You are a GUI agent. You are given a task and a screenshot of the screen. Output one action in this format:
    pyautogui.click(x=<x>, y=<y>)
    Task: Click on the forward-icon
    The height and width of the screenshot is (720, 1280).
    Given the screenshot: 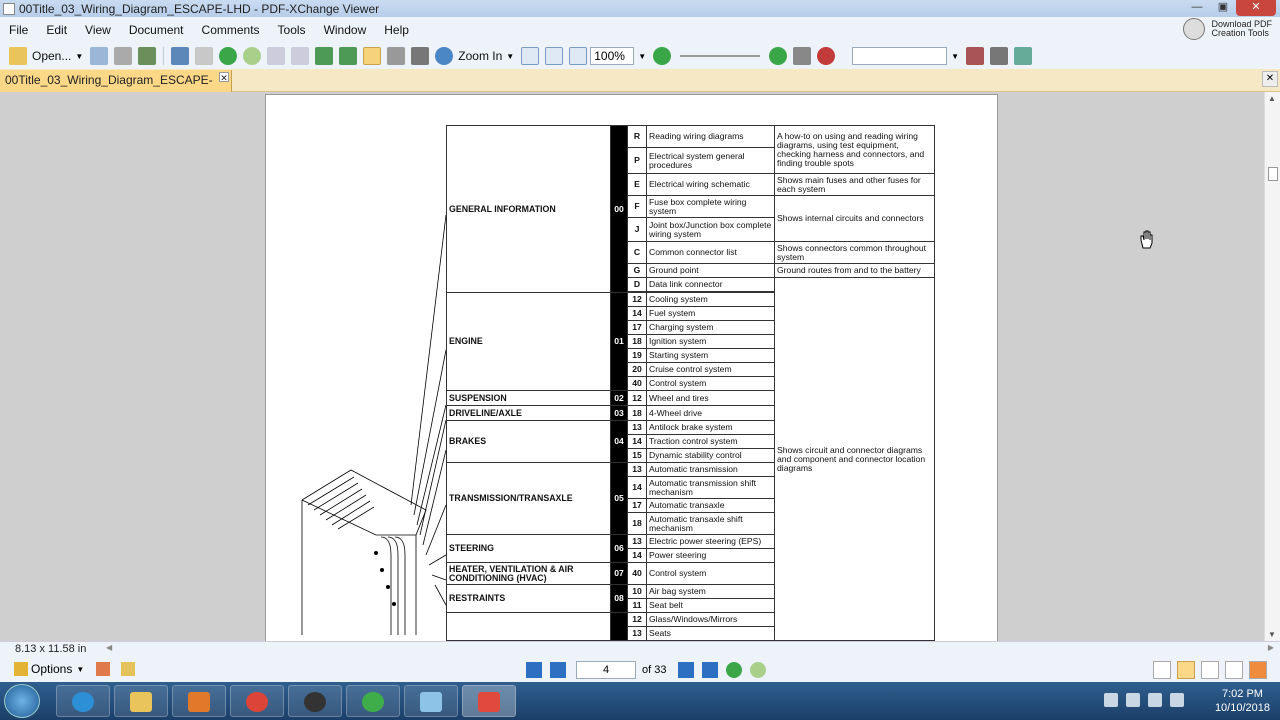 What is the action you would take?
    pyautogui.click(x=252, y=56)
    